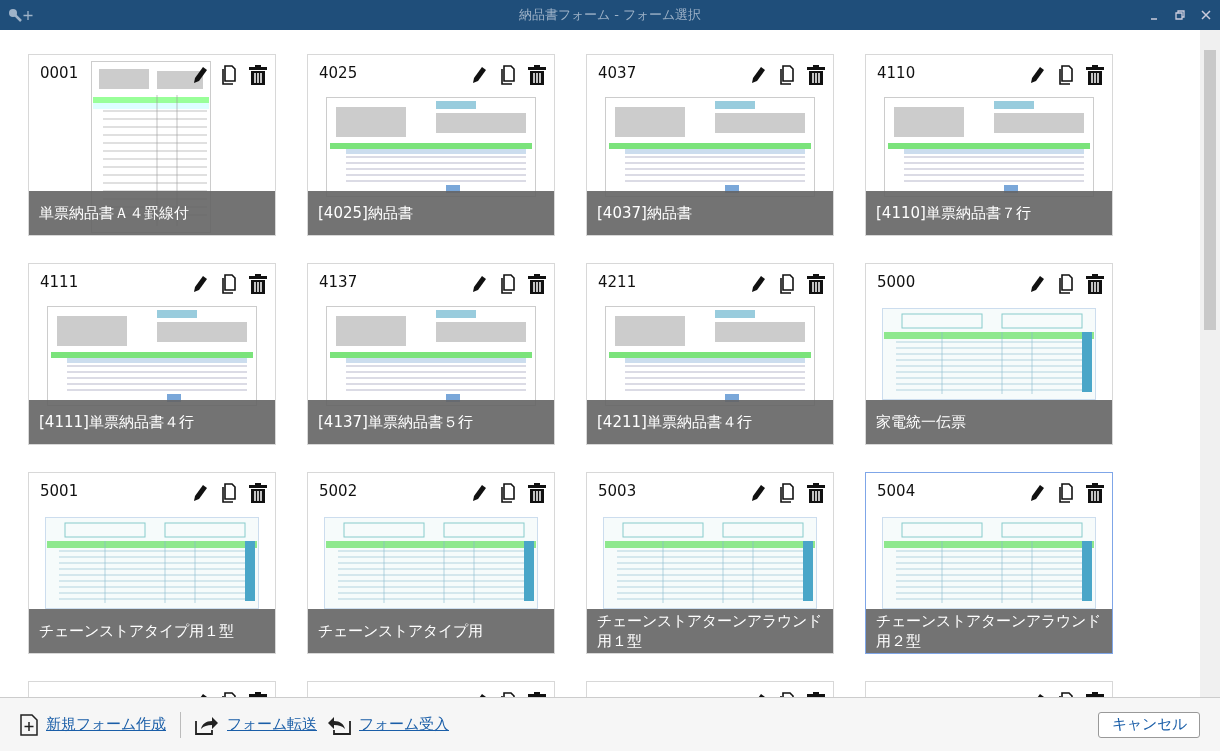 This screenshot has width=1220, height=751. I want to click on form-name: [4110]単票納品書７行, so click(989, 213).